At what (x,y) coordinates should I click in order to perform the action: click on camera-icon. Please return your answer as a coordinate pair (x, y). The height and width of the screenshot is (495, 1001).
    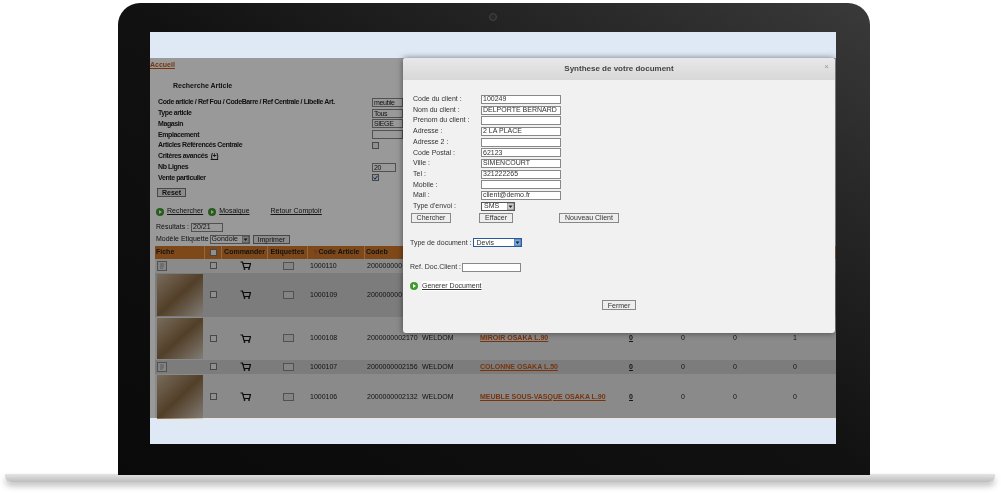
    Looking at the image, I should click on (493, 17).